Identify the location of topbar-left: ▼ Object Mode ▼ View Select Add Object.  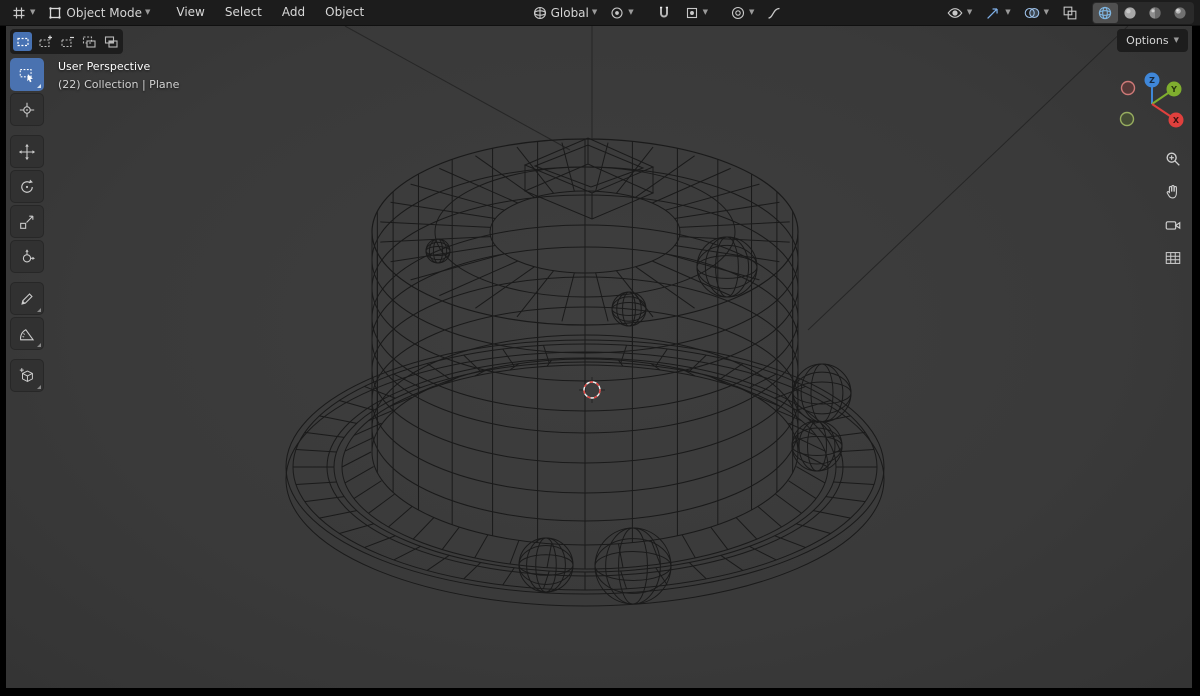
(189, 12).